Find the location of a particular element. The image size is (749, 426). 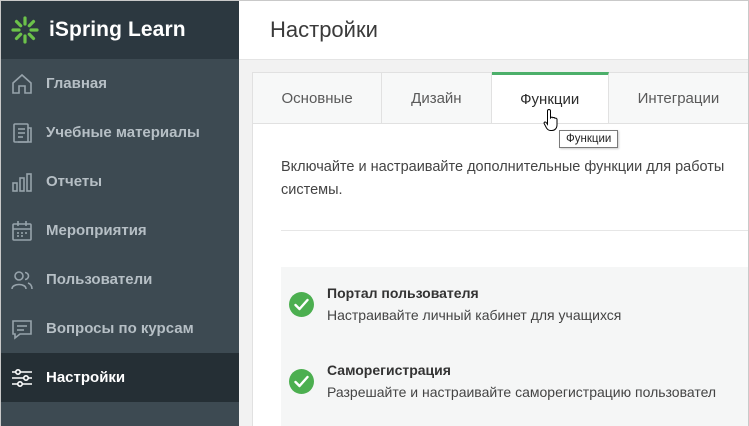

tab-general: Основные is located at coordinates (318, 98).